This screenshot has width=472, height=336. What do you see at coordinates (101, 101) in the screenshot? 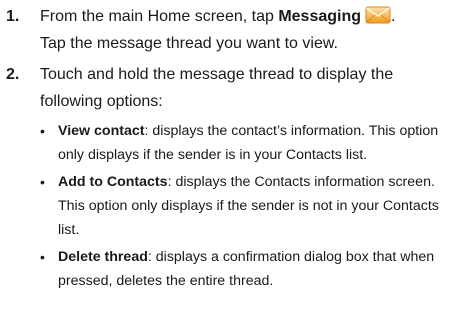
I see `step-2-line-2: following options:` at bounding box center [101, 101].